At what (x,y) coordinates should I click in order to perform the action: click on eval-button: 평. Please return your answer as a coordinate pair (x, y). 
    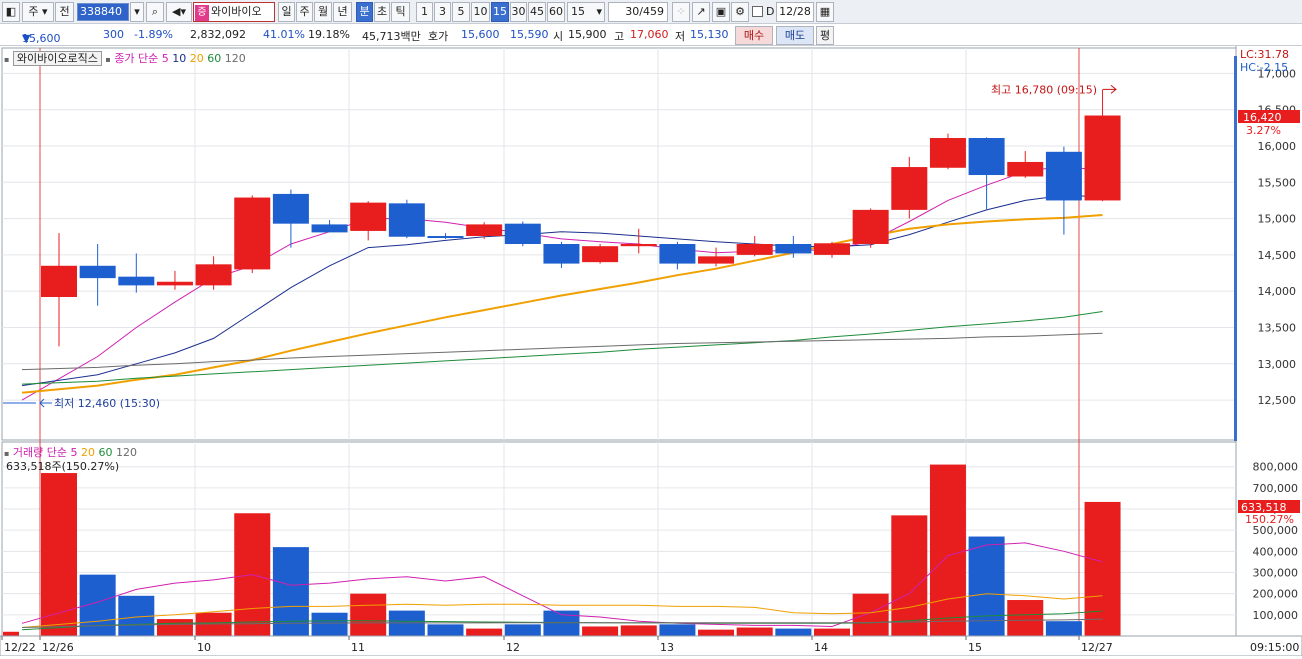
    Looking at the image, I should click on (825, 35).